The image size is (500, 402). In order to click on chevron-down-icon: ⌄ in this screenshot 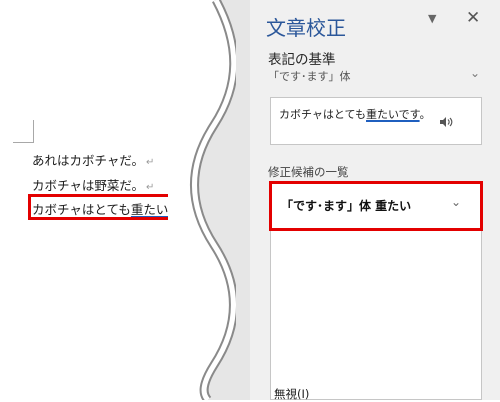, I will do `click(475, 73)`.